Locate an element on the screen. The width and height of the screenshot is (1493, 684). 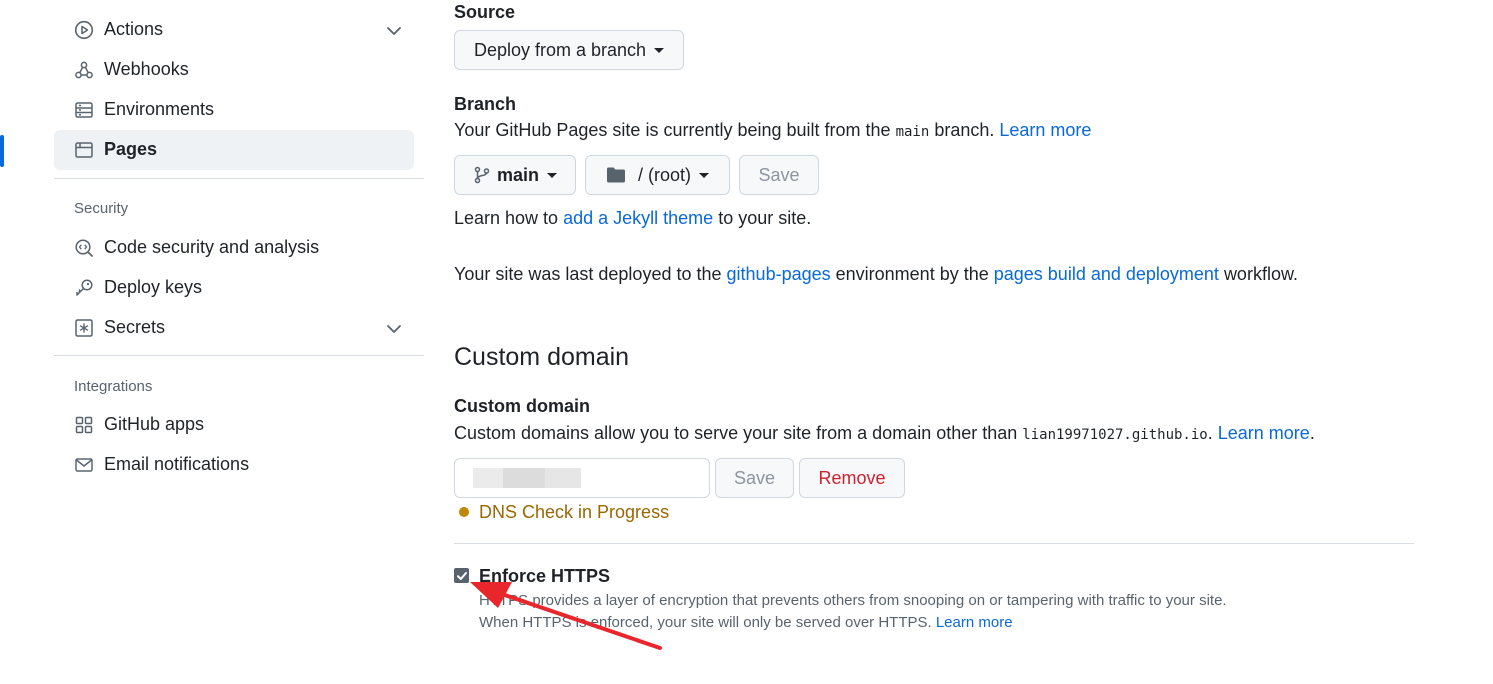
section-divider is located at coordinates (934, 543).